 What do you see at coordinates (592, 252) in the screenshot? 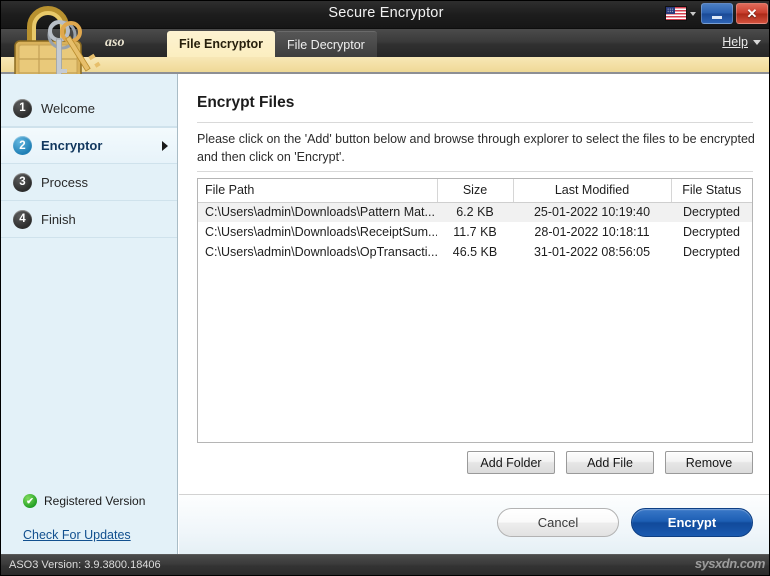
I see `cell-last-modified: 31-01-2022 08:56:05` at bounding box center [592, 252].